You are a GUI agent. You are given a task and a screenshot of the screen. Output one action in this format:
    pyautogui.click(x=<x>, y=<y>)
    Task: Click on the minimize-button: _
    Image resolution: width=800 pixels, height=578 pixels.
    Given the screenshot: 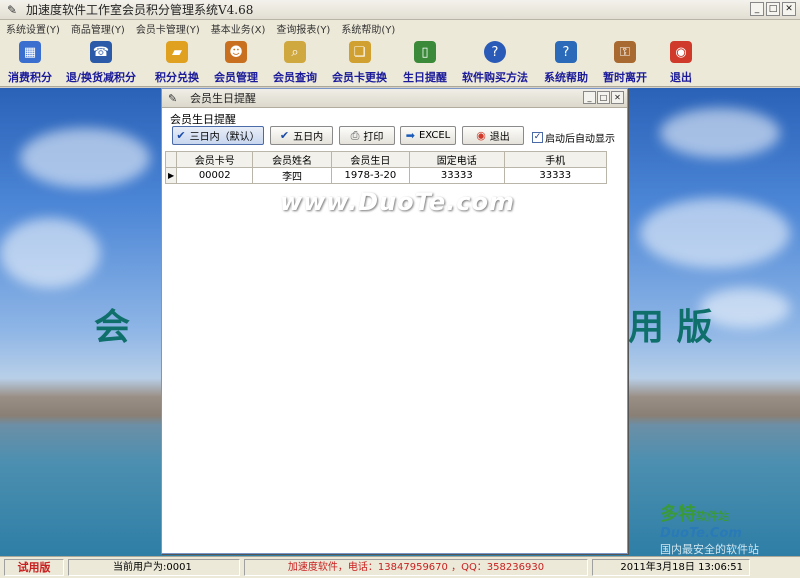 What is the action you would take?
    pyautogui.click(x=757, y=9)
    